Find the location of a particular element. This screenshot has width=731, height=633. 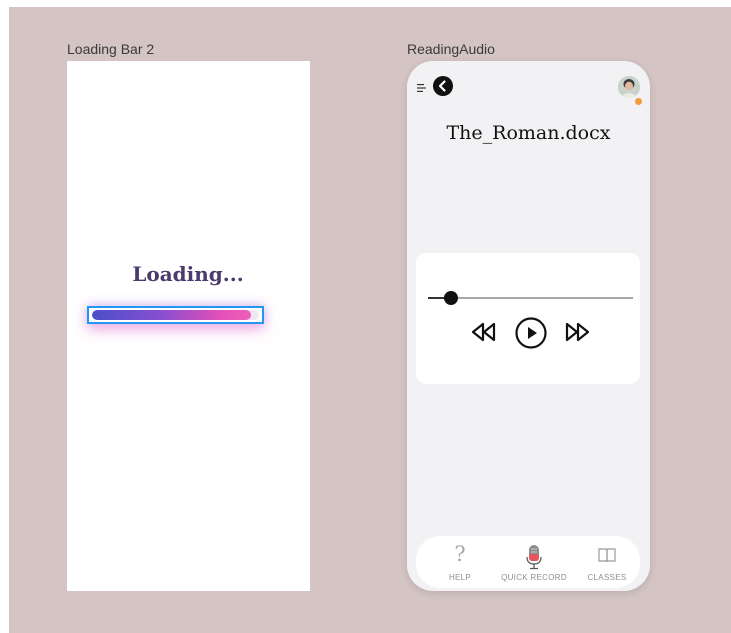

tab-classes: CLASSES is located at coordinates (607, 562).